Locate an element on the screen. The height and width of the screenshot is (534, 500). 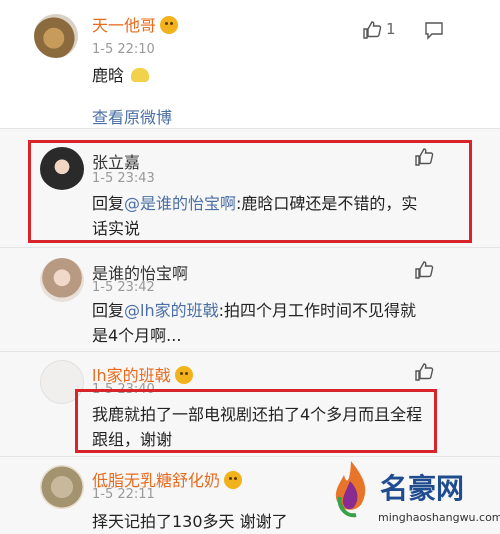
view-original-weibo-link: 查看原微博 is located at coordinates (132, 116).